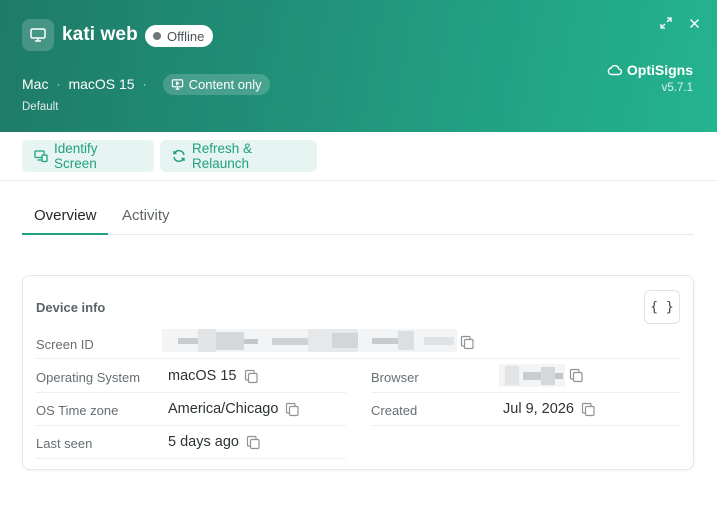  I want to click on created-value-text: Jul 9, 2026, so click(538, 409).